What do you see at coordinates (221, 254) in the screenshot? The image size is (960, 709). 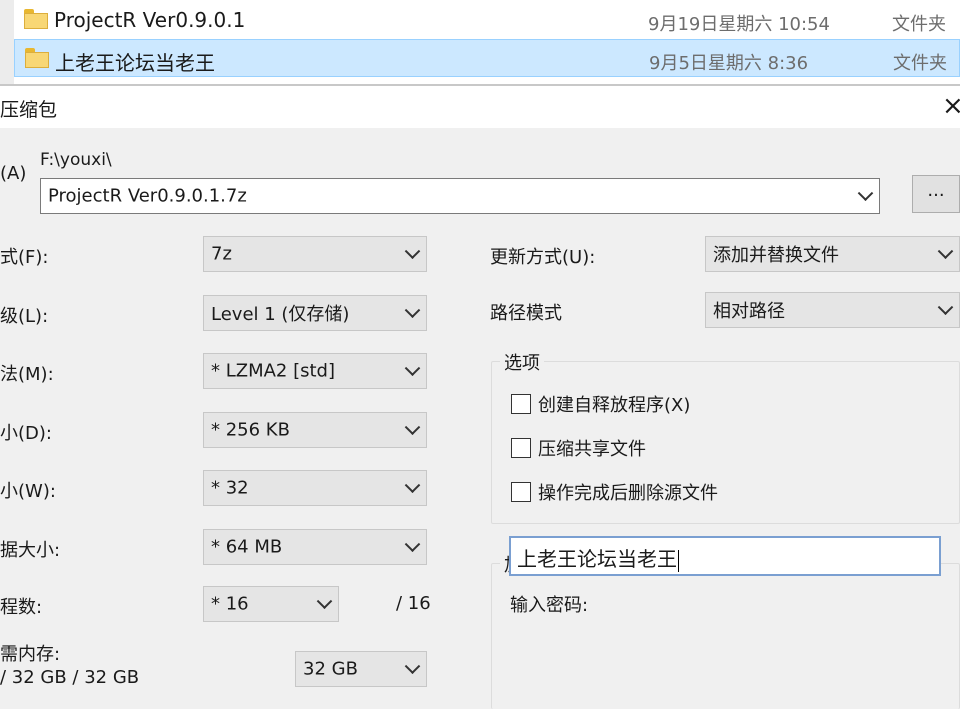 I see `format-value: 7z` at bounding box center [221, 254].